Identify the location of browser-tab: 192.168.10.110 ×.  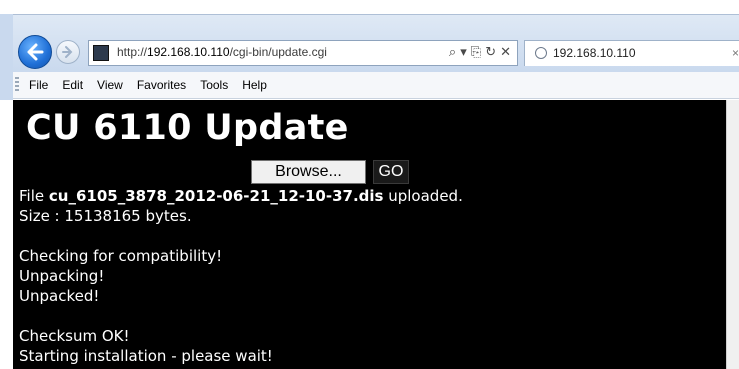
(631, 53).